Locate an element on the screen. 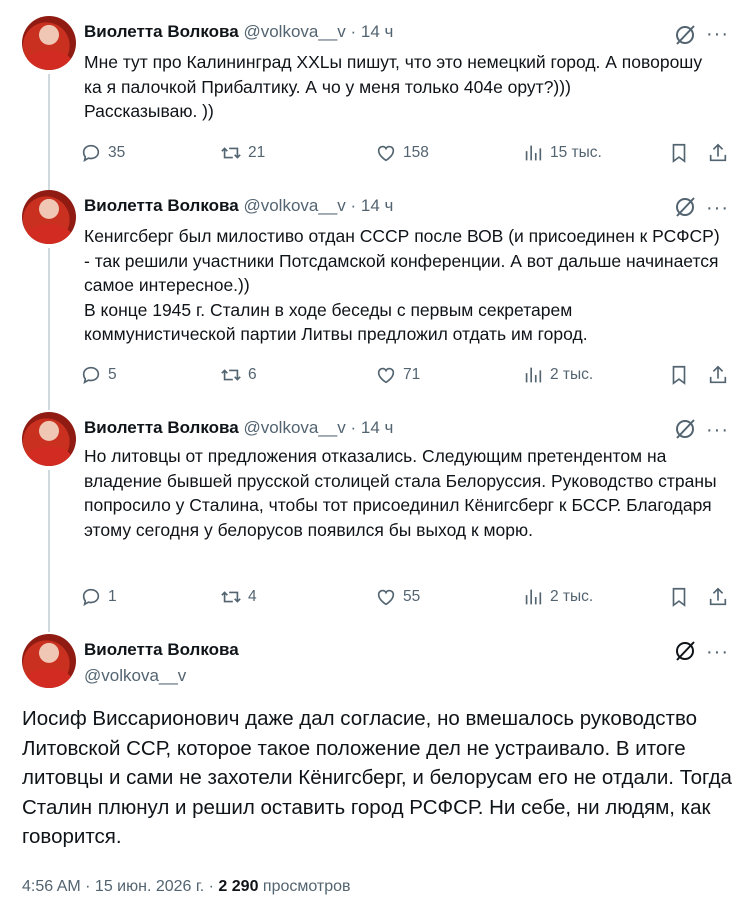 The width and height of the screenshot is (749, 918). like-button: 71 is located at coordinates (397, 375).